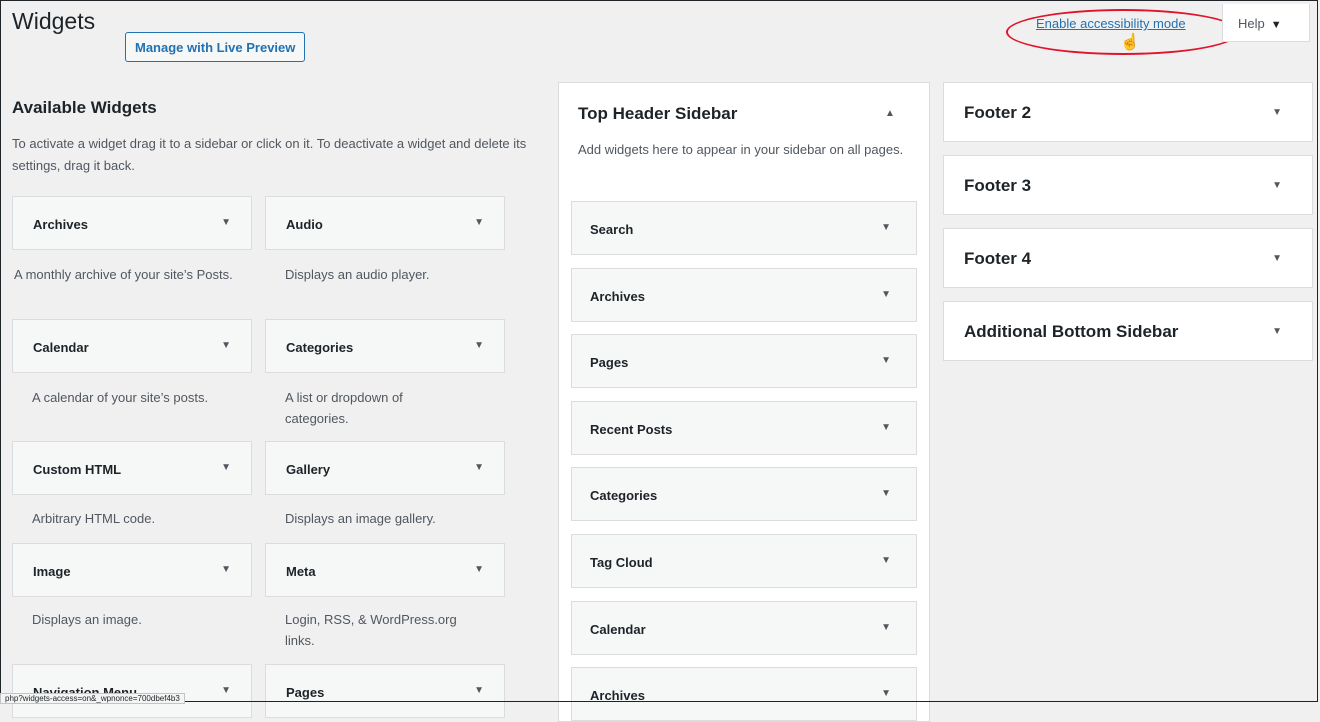 This screenshot has width=1320, height=722. Describe the element at coordinates (1071, 331) in the screenshot. I see `sidebar-title: Additional Bottom Sidebar` at that location.